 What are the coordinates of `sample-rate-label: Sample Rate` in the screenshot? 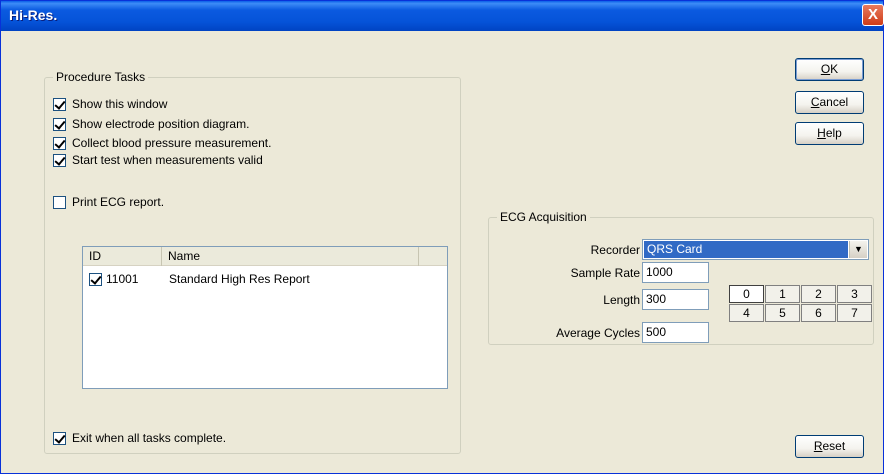 It's located at (605, 273).